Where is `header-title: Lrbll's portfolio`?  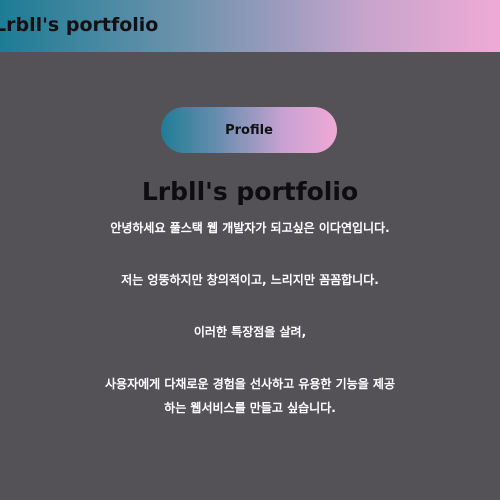 header-title: Lrbll's portfolio is located at coordinates (79, 25).